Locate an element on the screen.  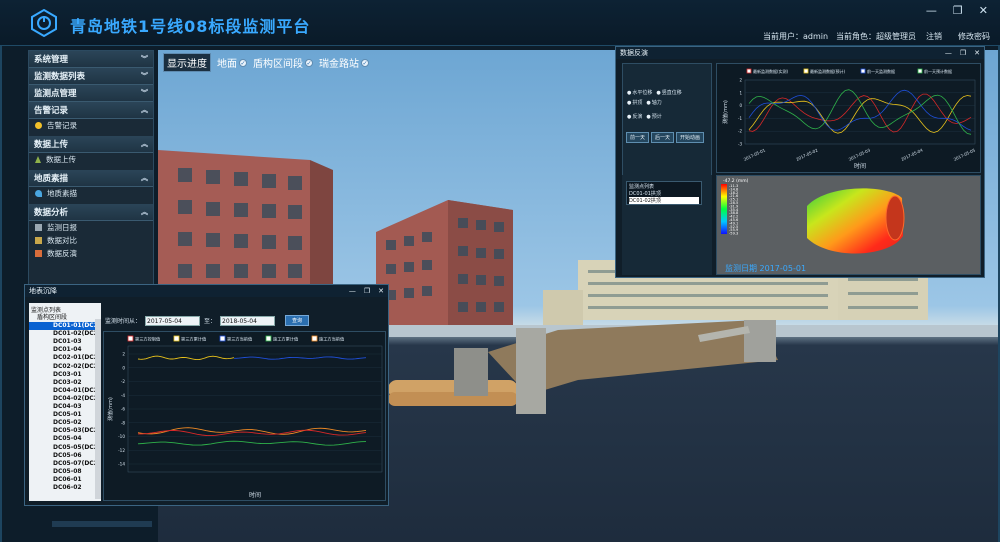
tree-item: DC04-02(DC25-...) is located at coordinates (65, 399).